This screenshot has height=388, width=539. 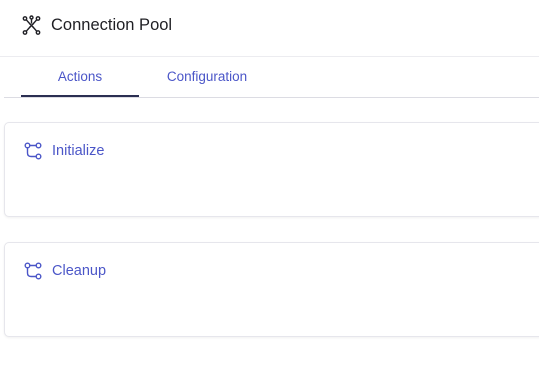 I want to click on action-label: Cleanup, so click(x=79, y=271).